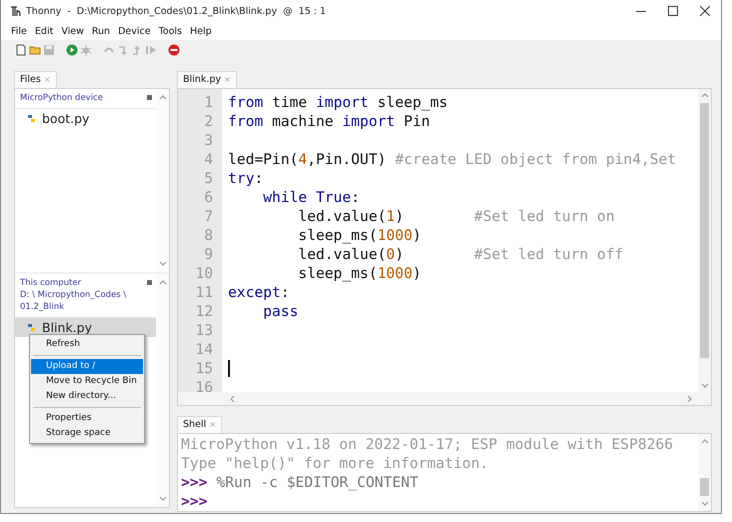  Describe the element at coordinates (51, 282) in the screenshot. I see `section-title: This computer` at that location.